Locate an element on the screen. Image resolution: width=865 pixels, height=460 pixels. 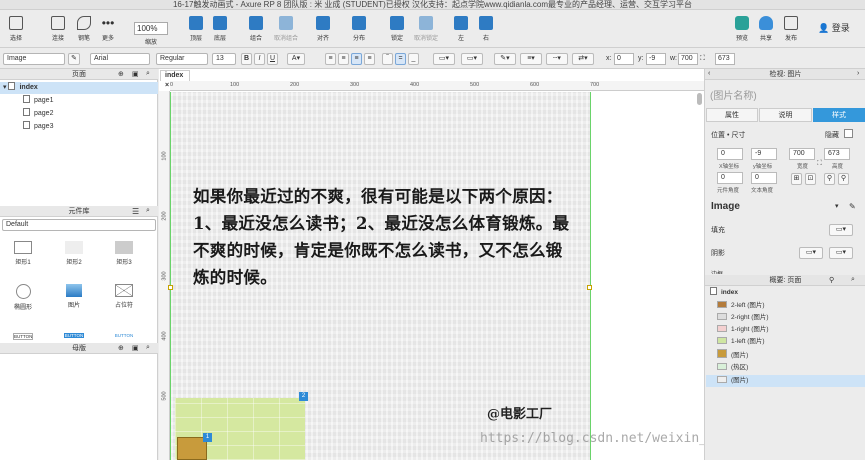
align-button: 对齐 is located at coordinates (323, 29).